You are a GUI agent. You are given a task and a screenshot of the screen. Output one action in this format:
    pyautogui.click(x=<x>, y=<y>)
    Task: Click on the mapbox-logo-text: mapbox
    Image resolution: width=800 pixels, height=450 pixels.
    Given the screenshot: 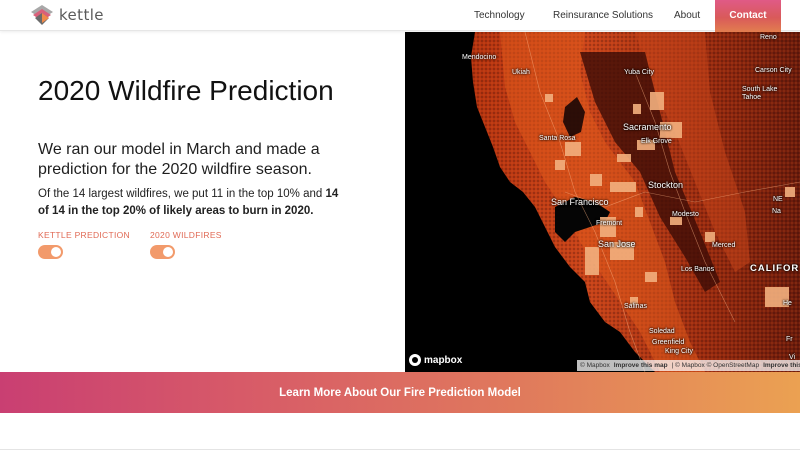 What is the action you would take?
    pyautogui.click(x=443, y=360)
    